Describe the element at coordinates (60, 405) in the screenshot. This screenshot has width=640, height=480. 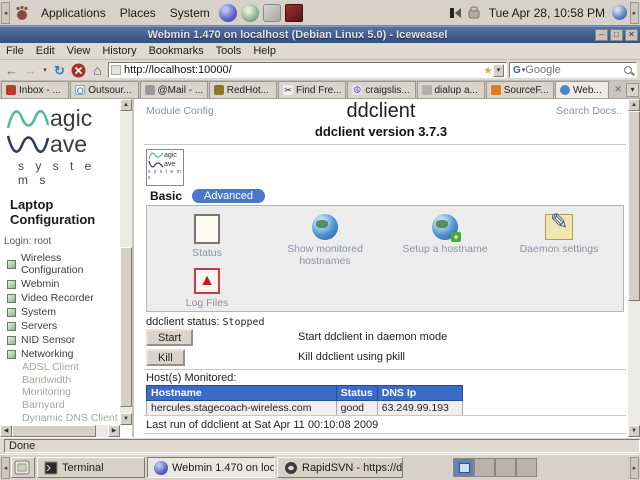
I see `sidebar-subitem-barnyard: Barnyard` at that location.